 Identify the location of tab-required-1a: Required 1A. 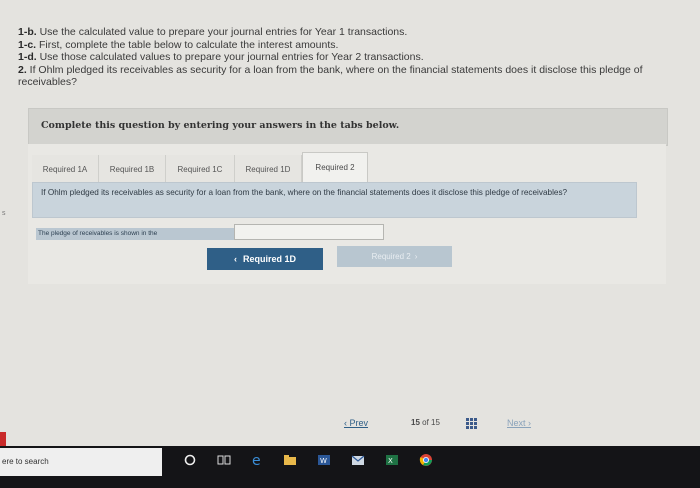
(65, 169).